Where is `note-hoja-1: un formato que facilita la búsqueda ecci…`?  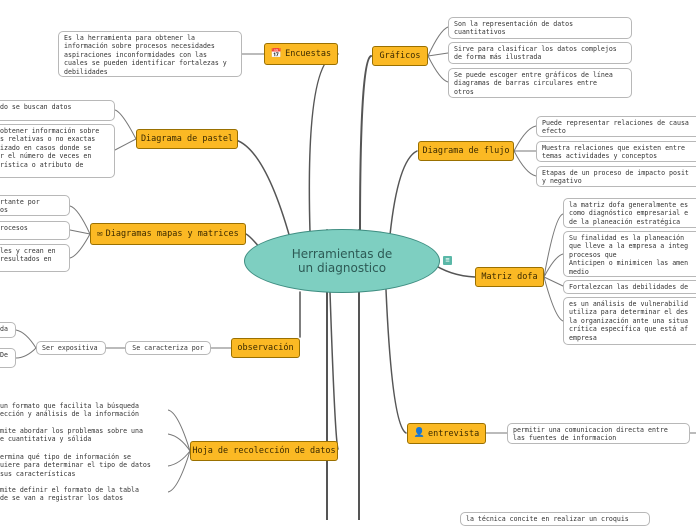
note-hoja-1: un formato que facilita la búsqueda ecci… is located at coordinates (84, 409).